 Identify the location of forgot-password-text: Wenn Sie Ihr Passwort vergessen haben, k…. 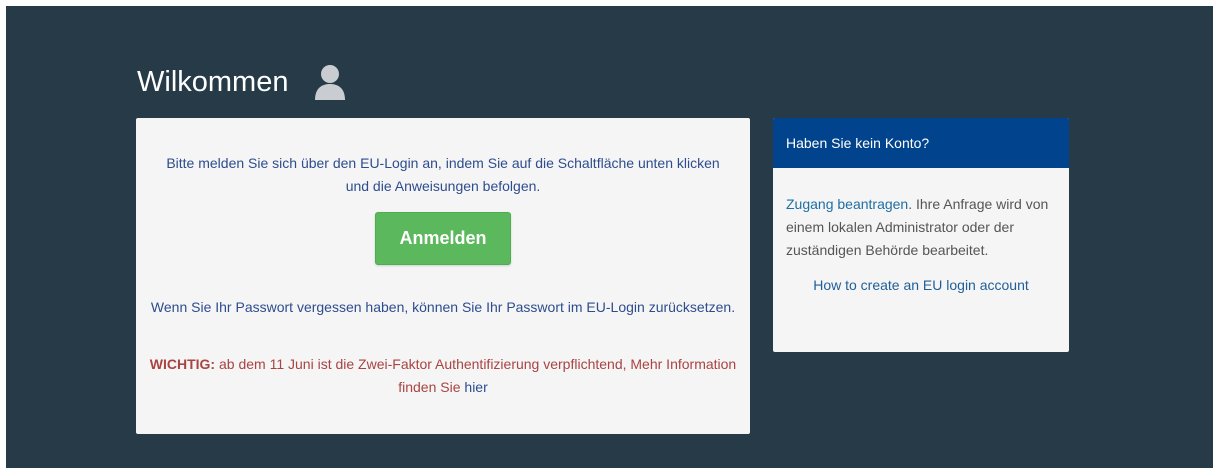
(443, 307).